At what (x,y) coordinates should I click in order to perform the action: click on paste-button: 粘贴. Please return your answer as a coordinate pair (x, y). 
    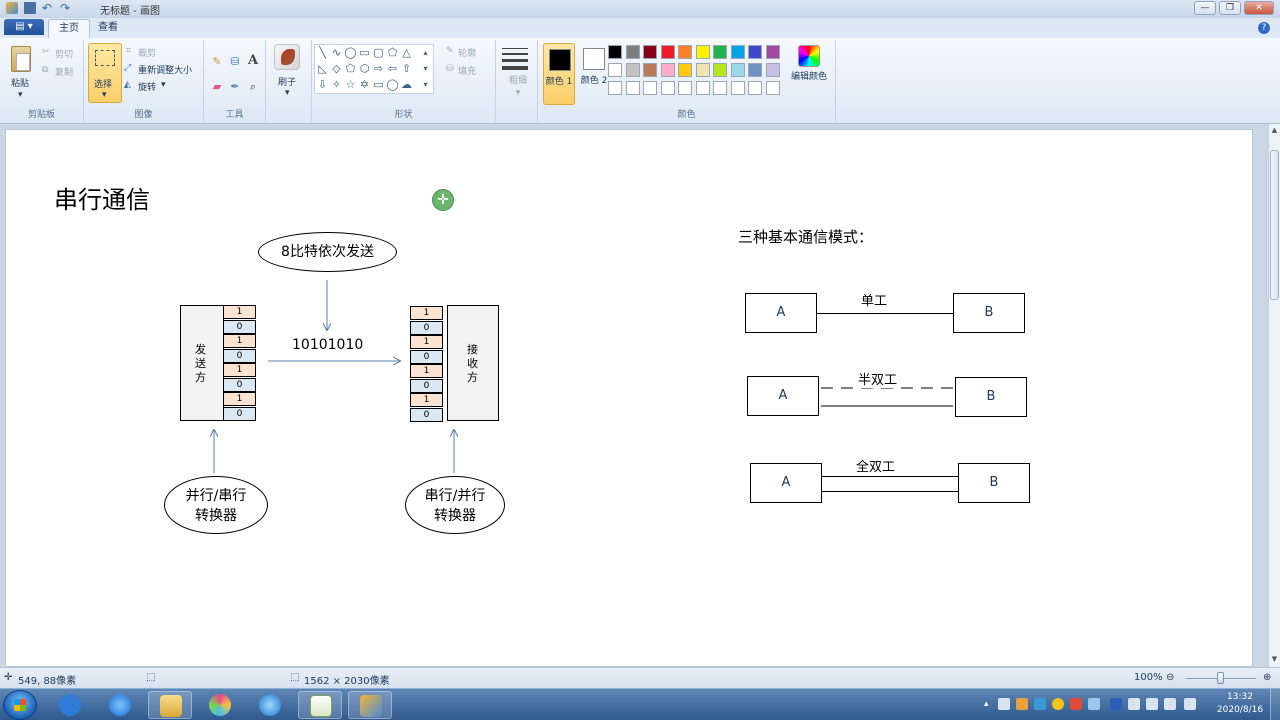
    Looking at the image, I should click on (20, 82).